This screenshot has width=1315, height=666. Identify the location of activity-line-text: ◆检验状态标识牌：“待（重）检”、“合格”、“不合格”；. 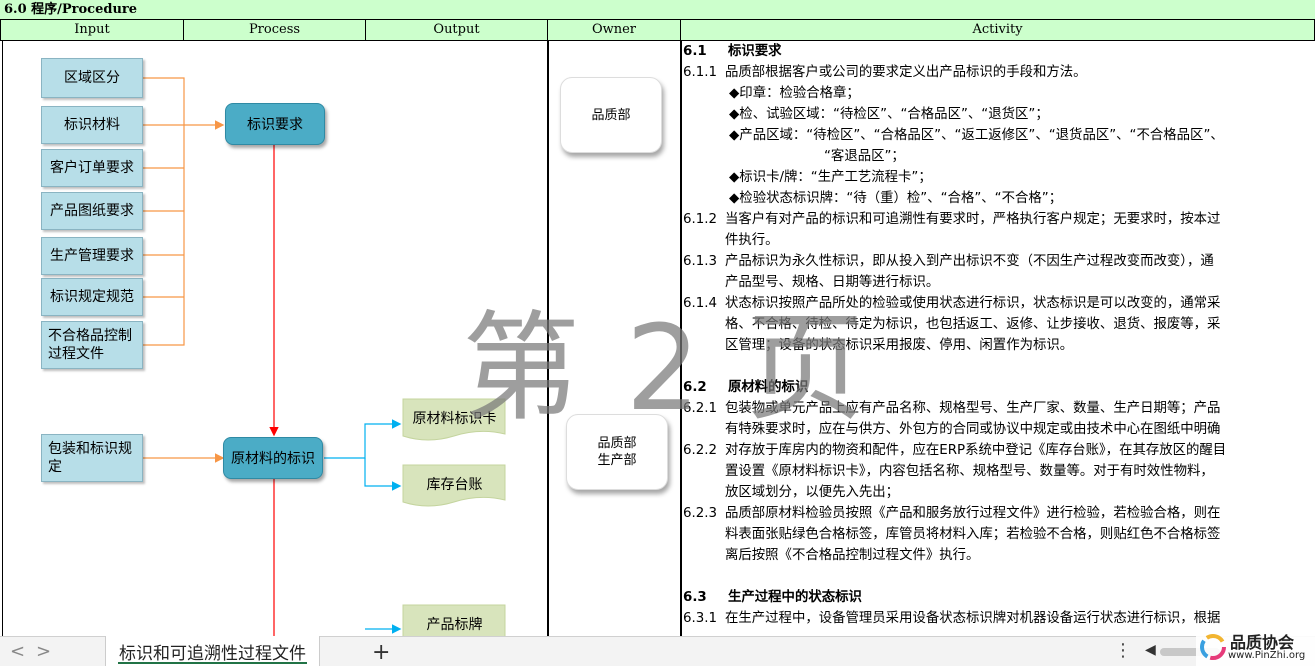
(896, 198).